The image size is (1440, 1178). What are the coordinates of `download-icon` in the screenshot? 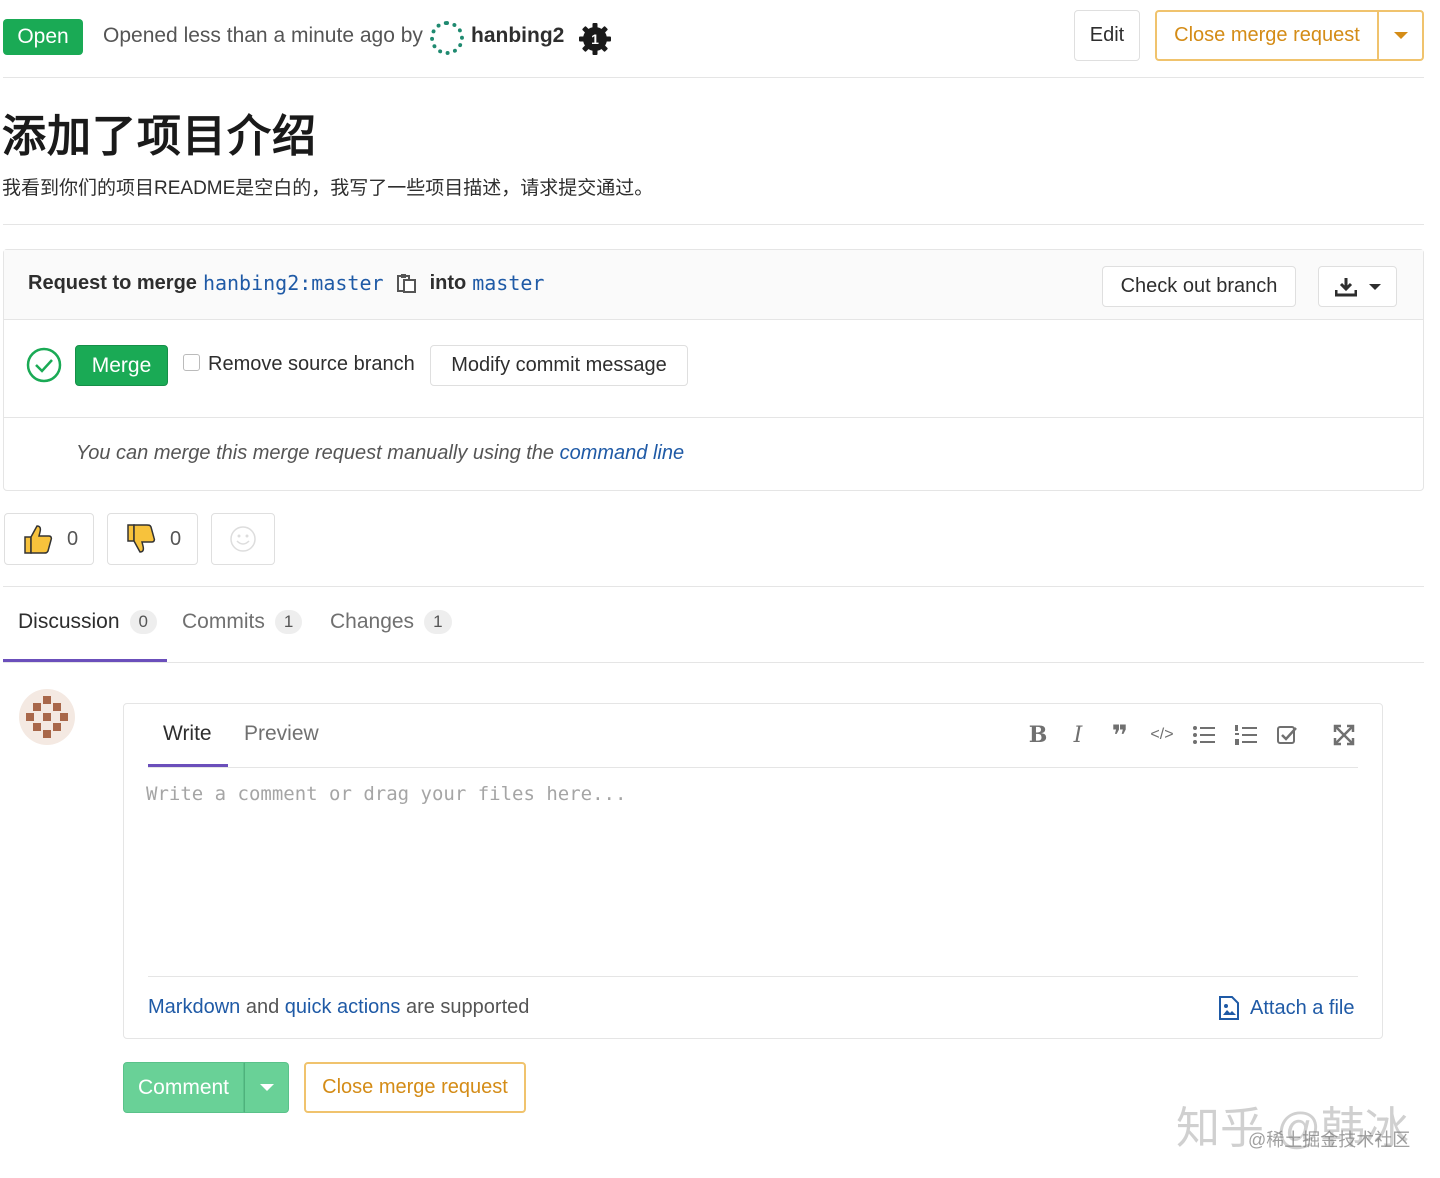 It's located at (1345, 286).